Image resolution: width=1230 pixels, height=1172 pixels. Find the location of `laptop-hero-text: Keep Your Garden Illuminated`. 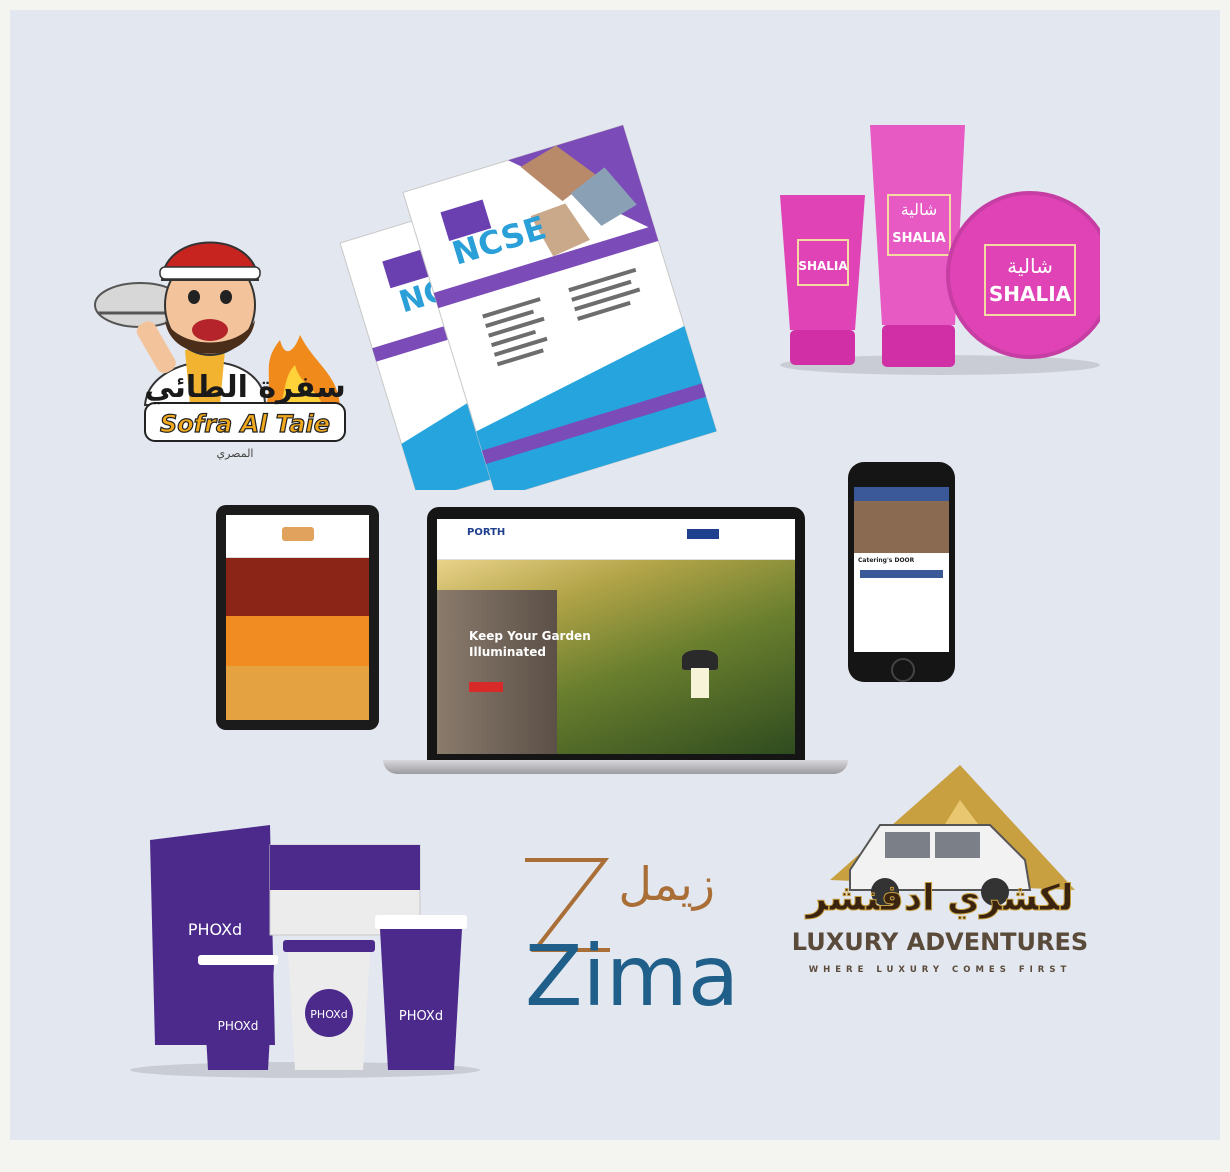

laptop-hero-text: Keep Your Garden Illuminated is located at coordinates (530, 644).